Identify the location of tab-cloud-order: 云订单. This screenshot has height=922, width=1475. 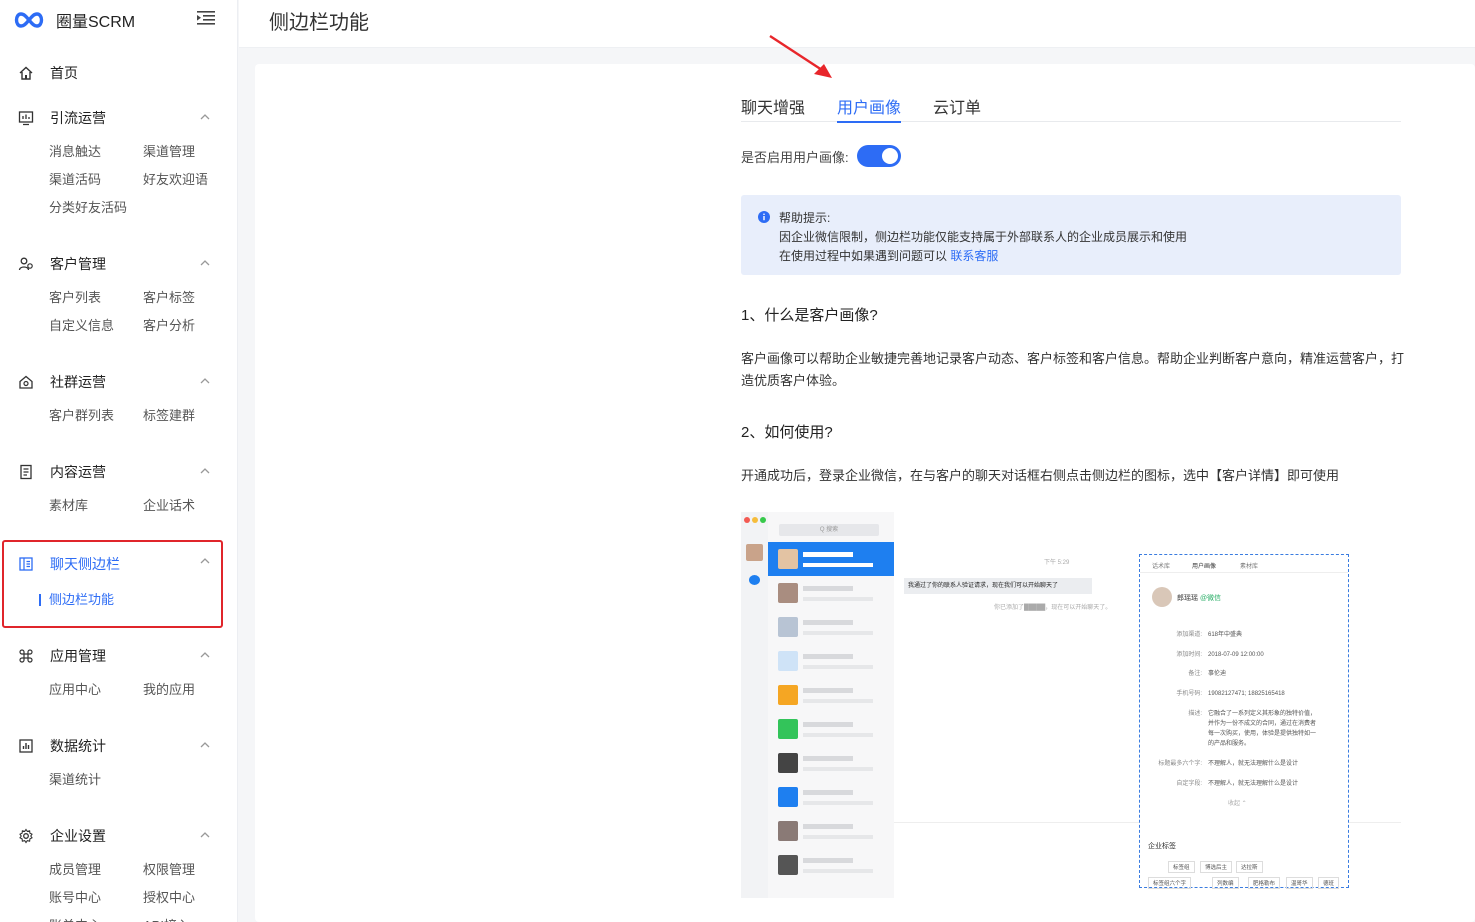
(957, 108).